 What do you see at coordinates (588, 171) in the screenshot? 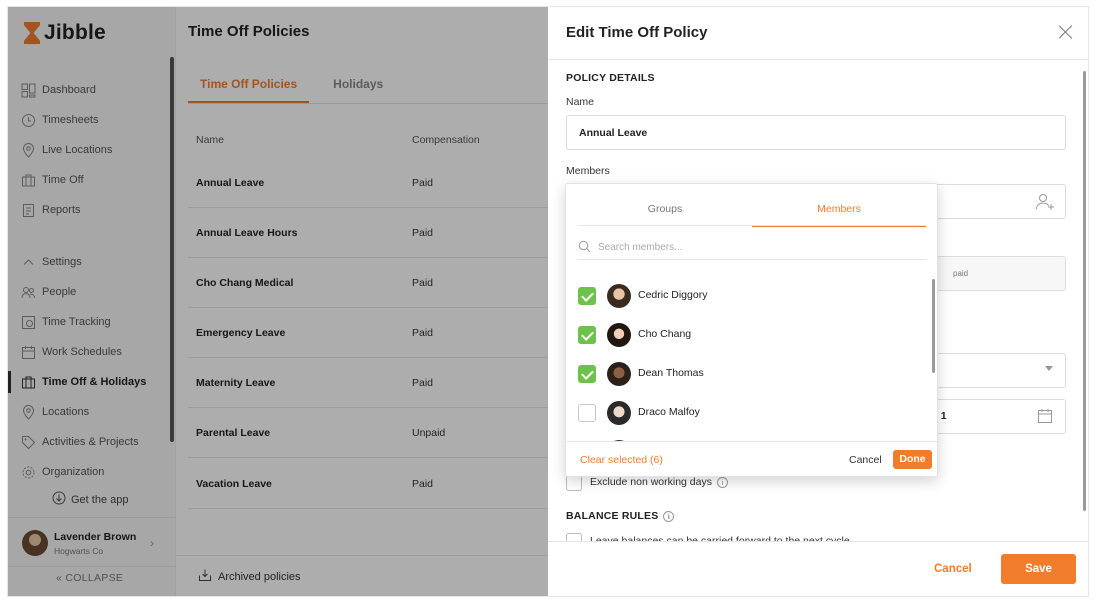
I see `members-label: Members` at bounding box center [588, 171].